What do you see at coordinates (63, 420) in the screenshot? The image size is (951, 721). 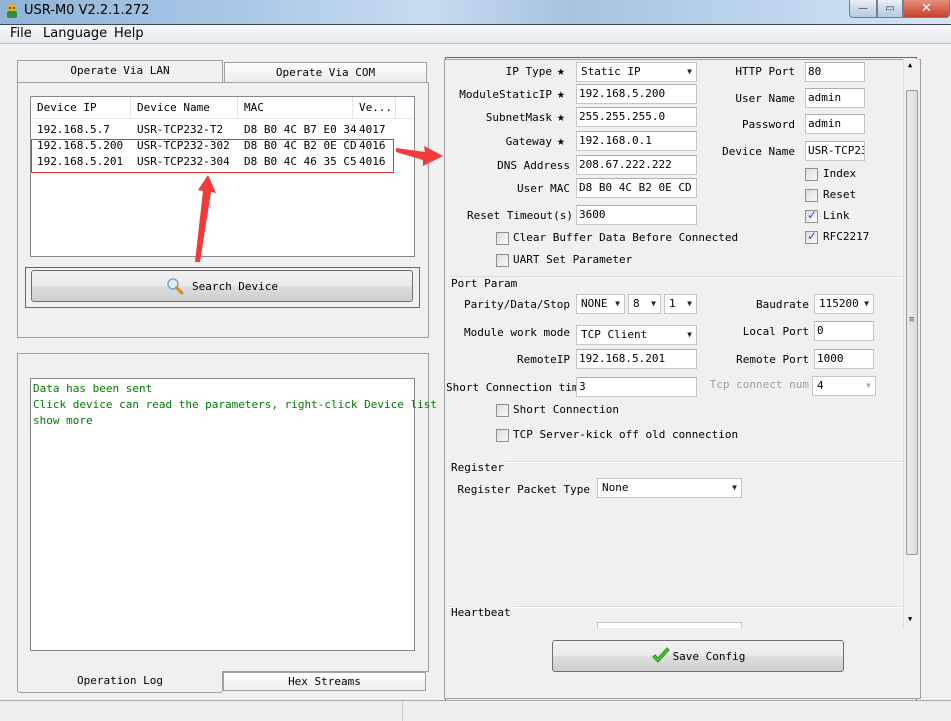 I see `log-line: show more` at bounding box center [63, 420].